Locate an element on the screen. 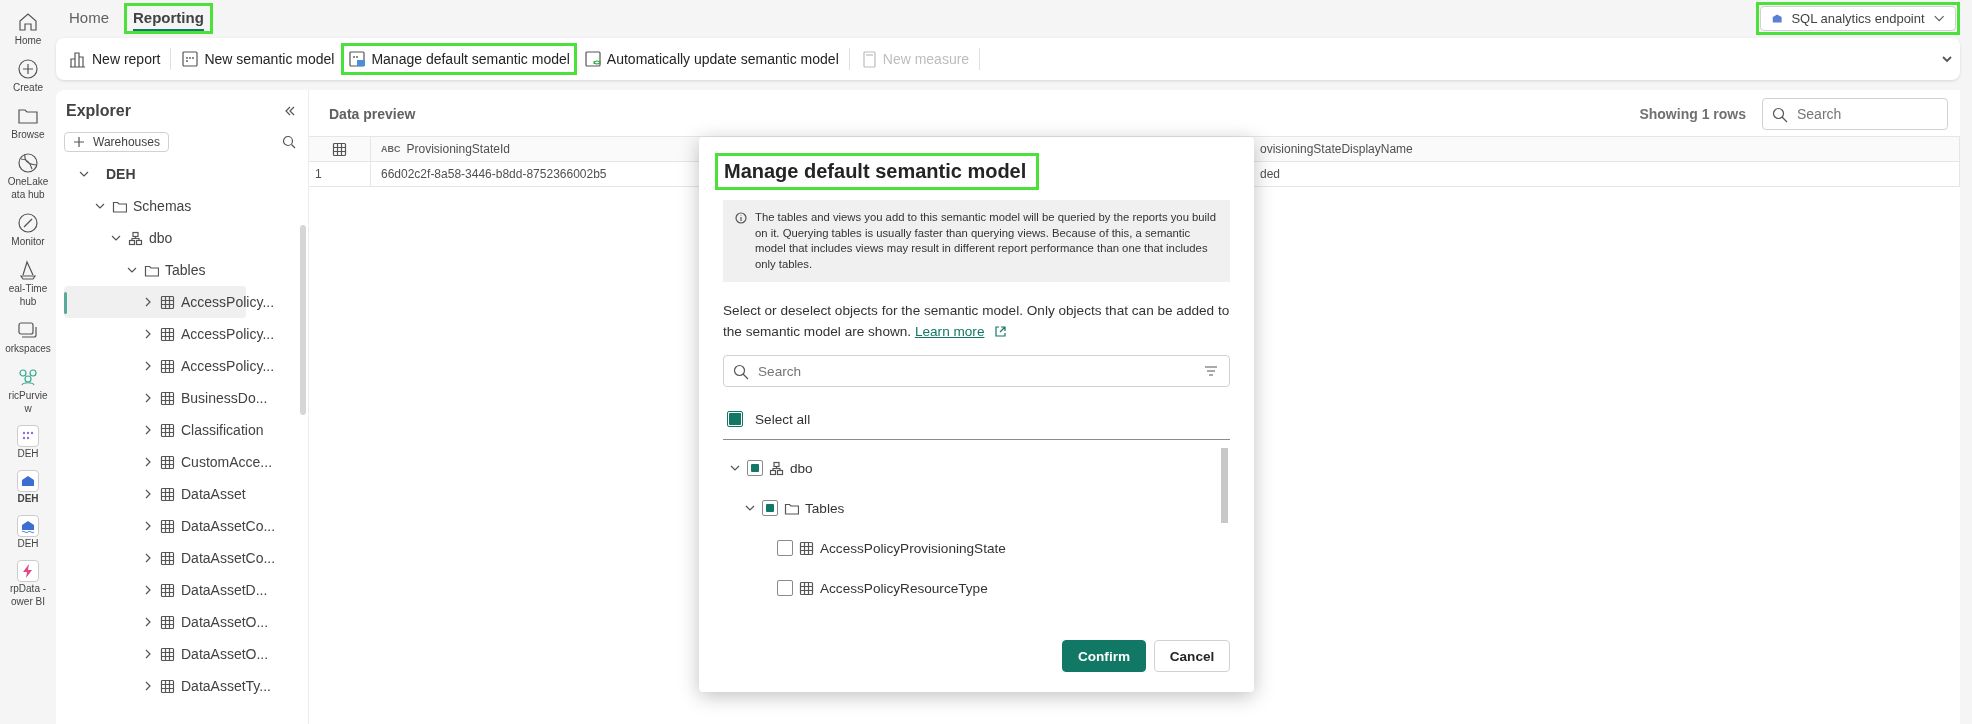 The image size is (1972, 724). type-label: ABC is located at coordinates (391, 149).